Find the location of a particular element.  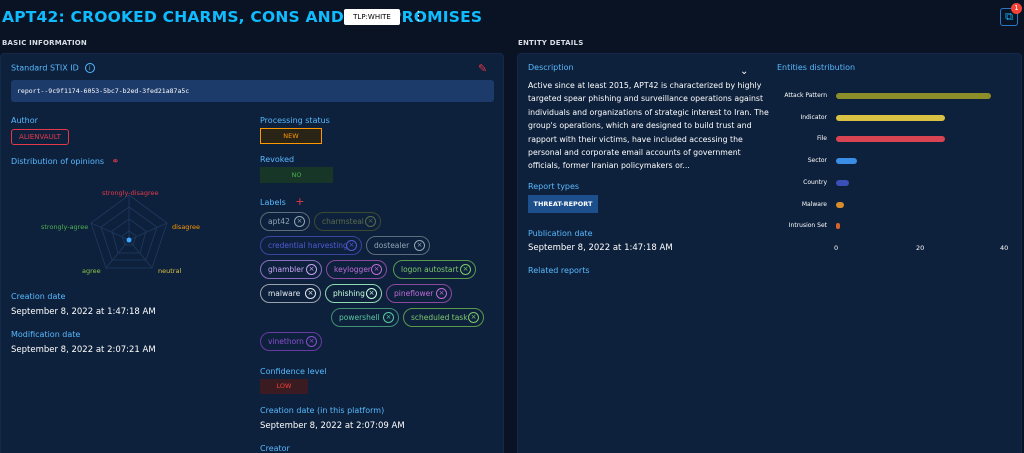

label-chip-text: credential harvesting is located at coordinates (308, 245).